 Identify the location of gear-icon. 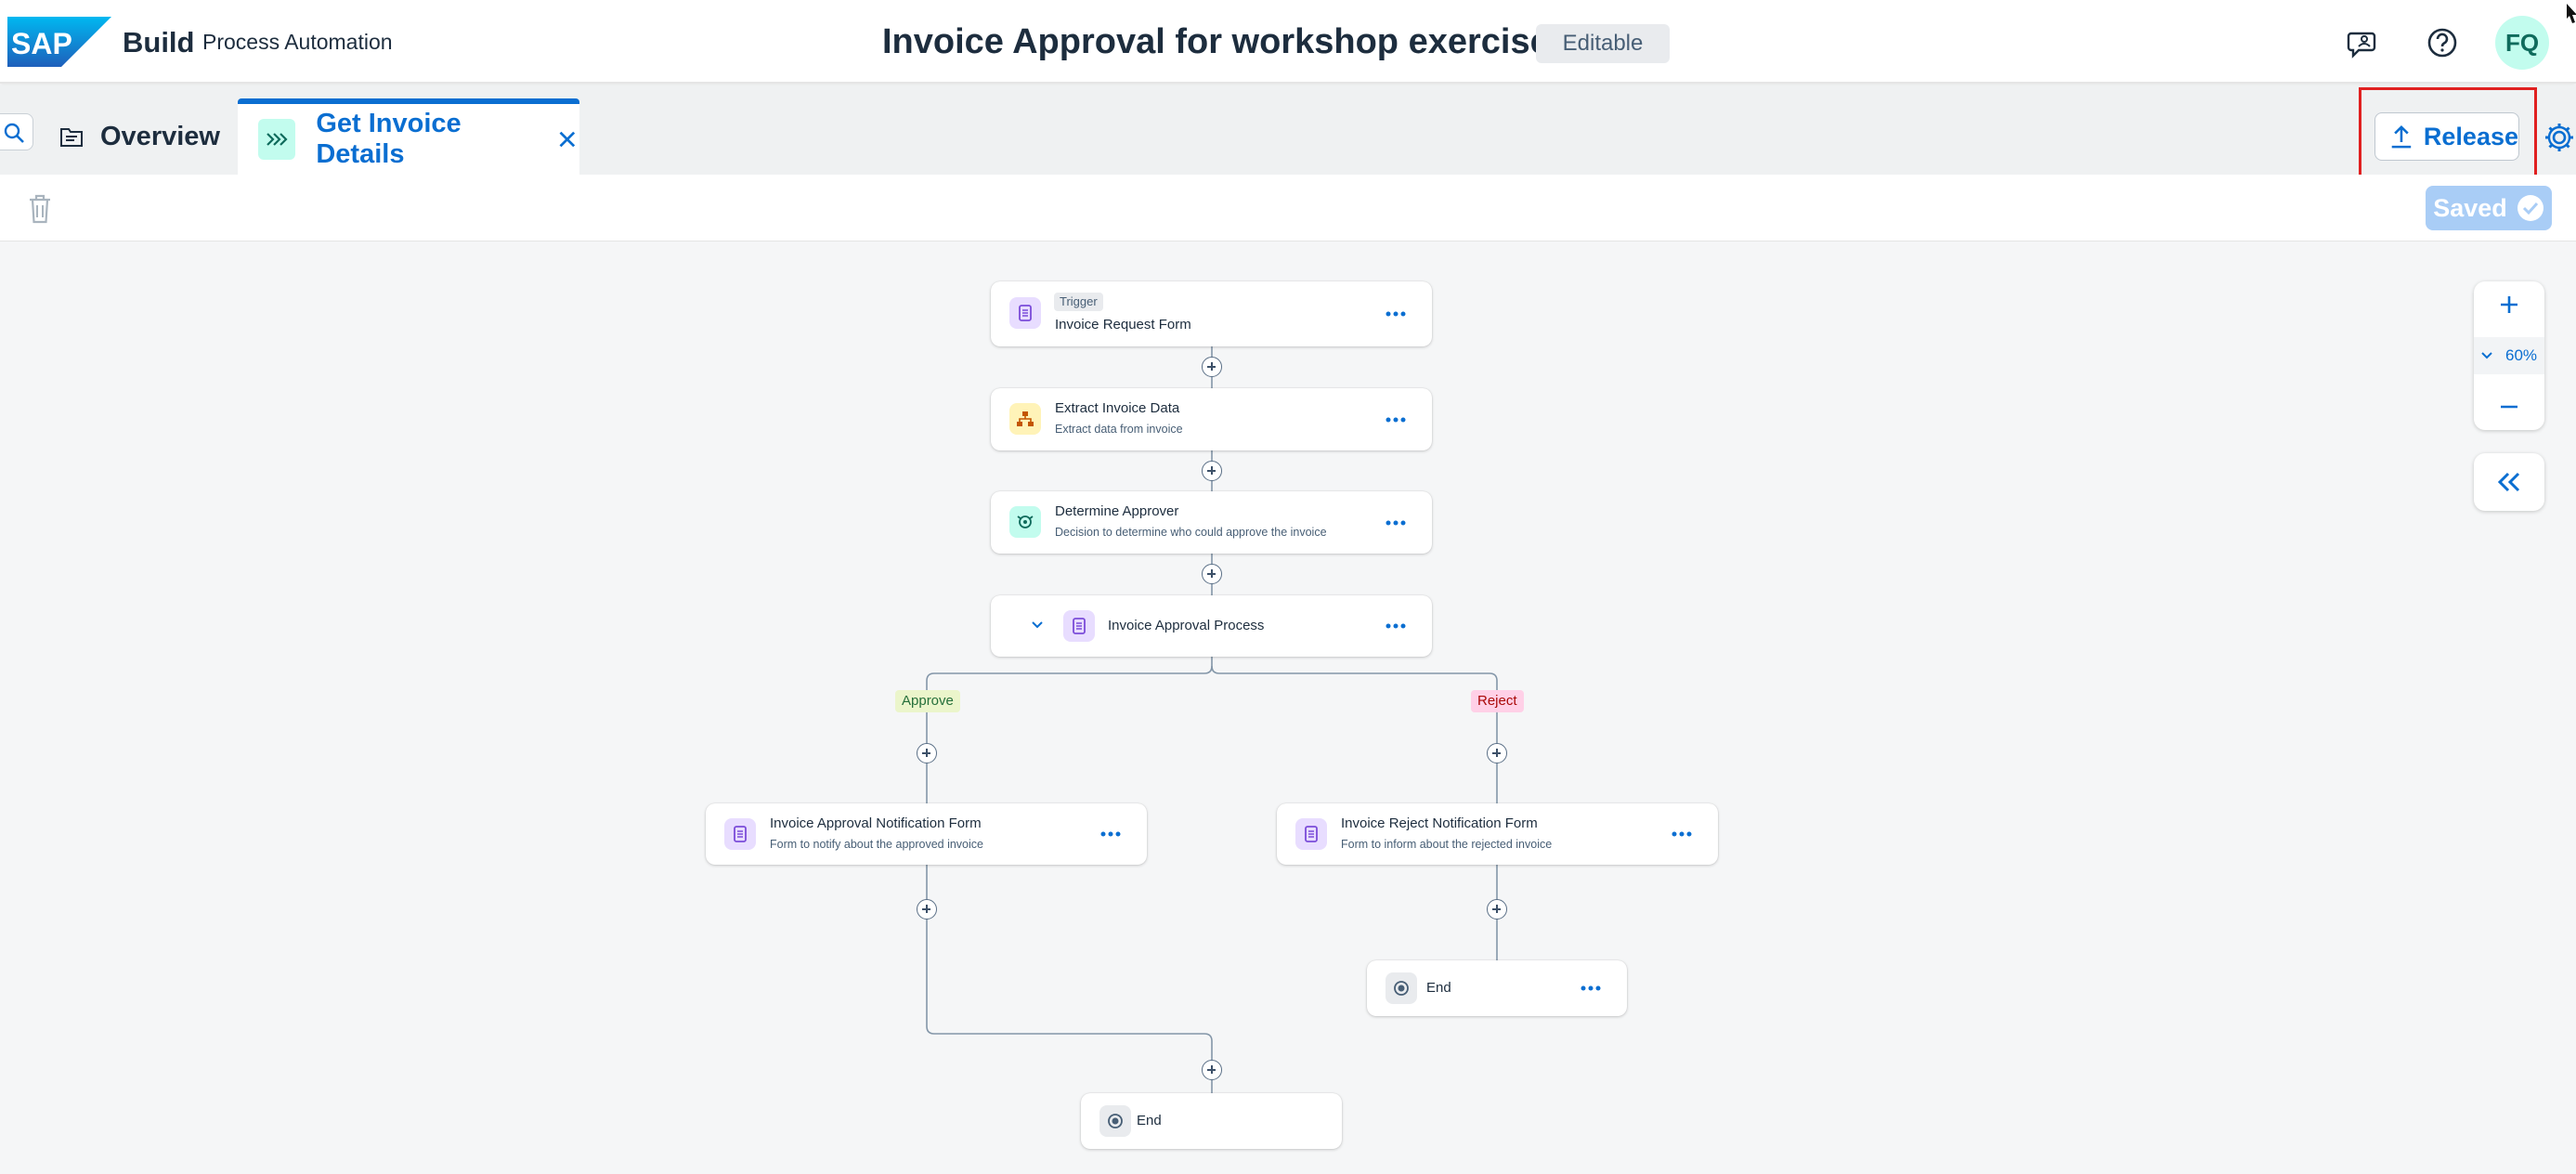
(2559, 137).